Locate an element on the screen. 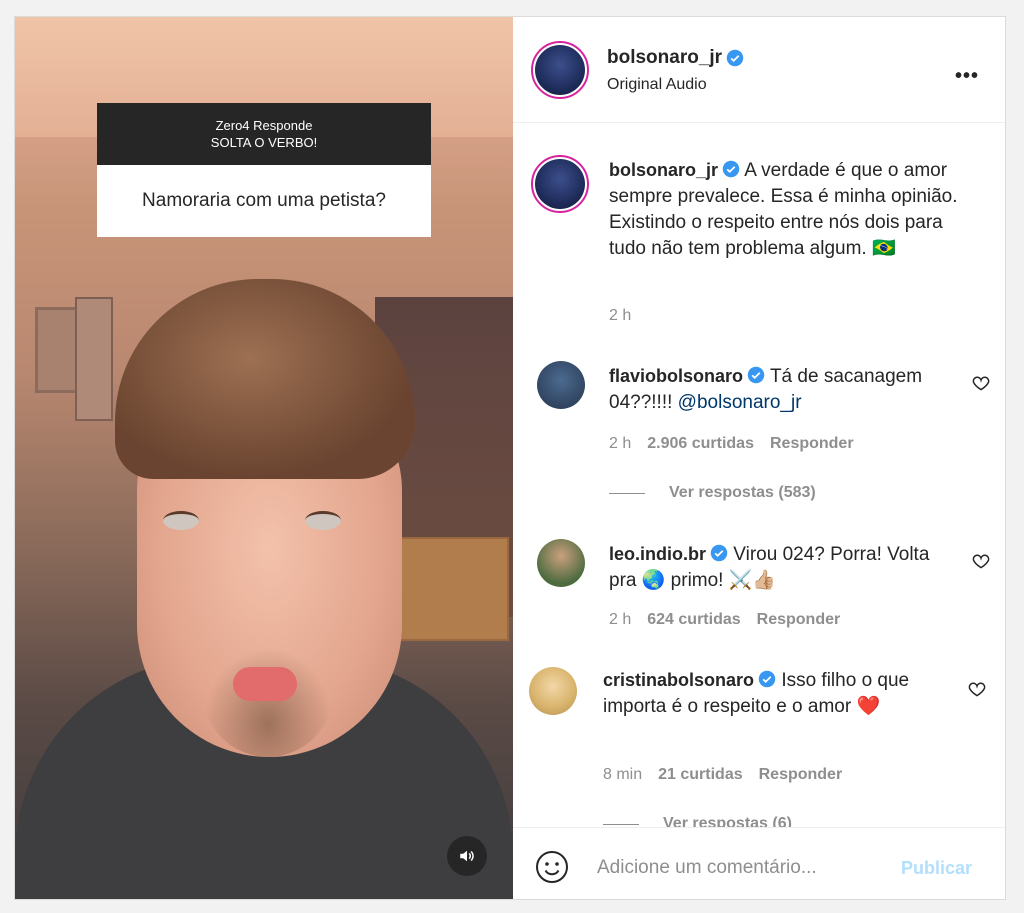 The height and width of the screenshot is (913, 1024). avatar is located at coordinates (560, 70).